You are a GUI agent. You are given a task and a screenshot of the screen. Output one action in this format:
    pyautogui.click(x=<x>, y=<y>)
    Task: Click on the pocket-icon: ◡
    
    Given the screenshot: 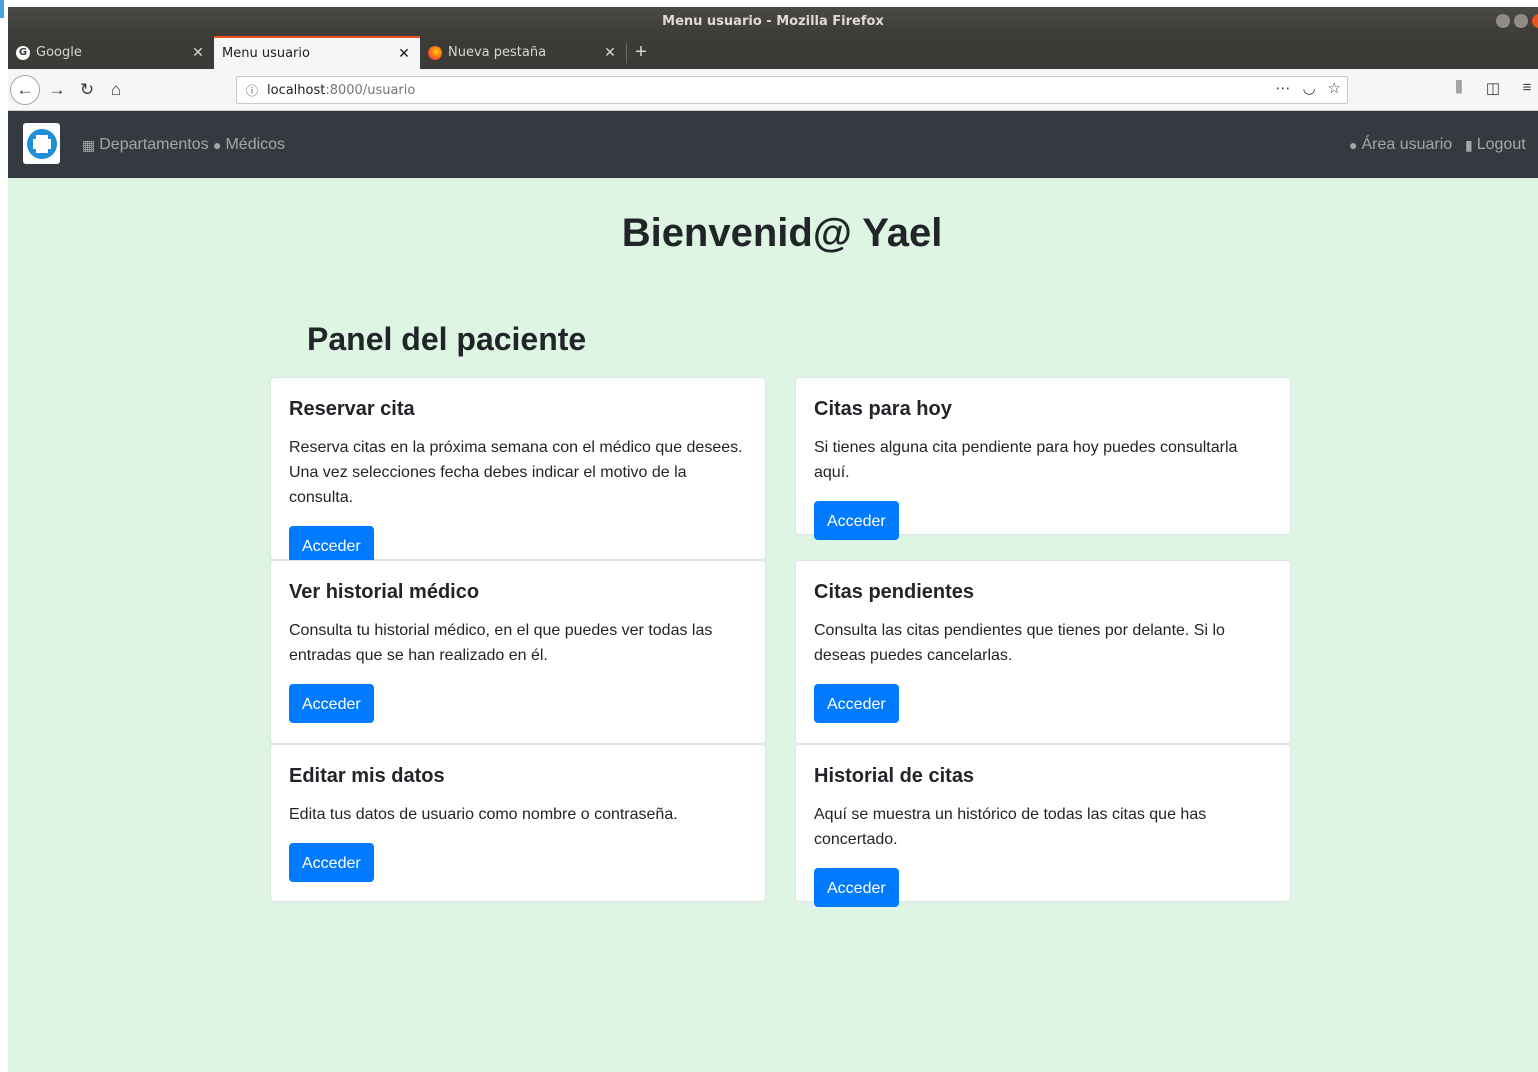 What is the action you would take?
    pyautogui.click(x=1308, y=88)
    